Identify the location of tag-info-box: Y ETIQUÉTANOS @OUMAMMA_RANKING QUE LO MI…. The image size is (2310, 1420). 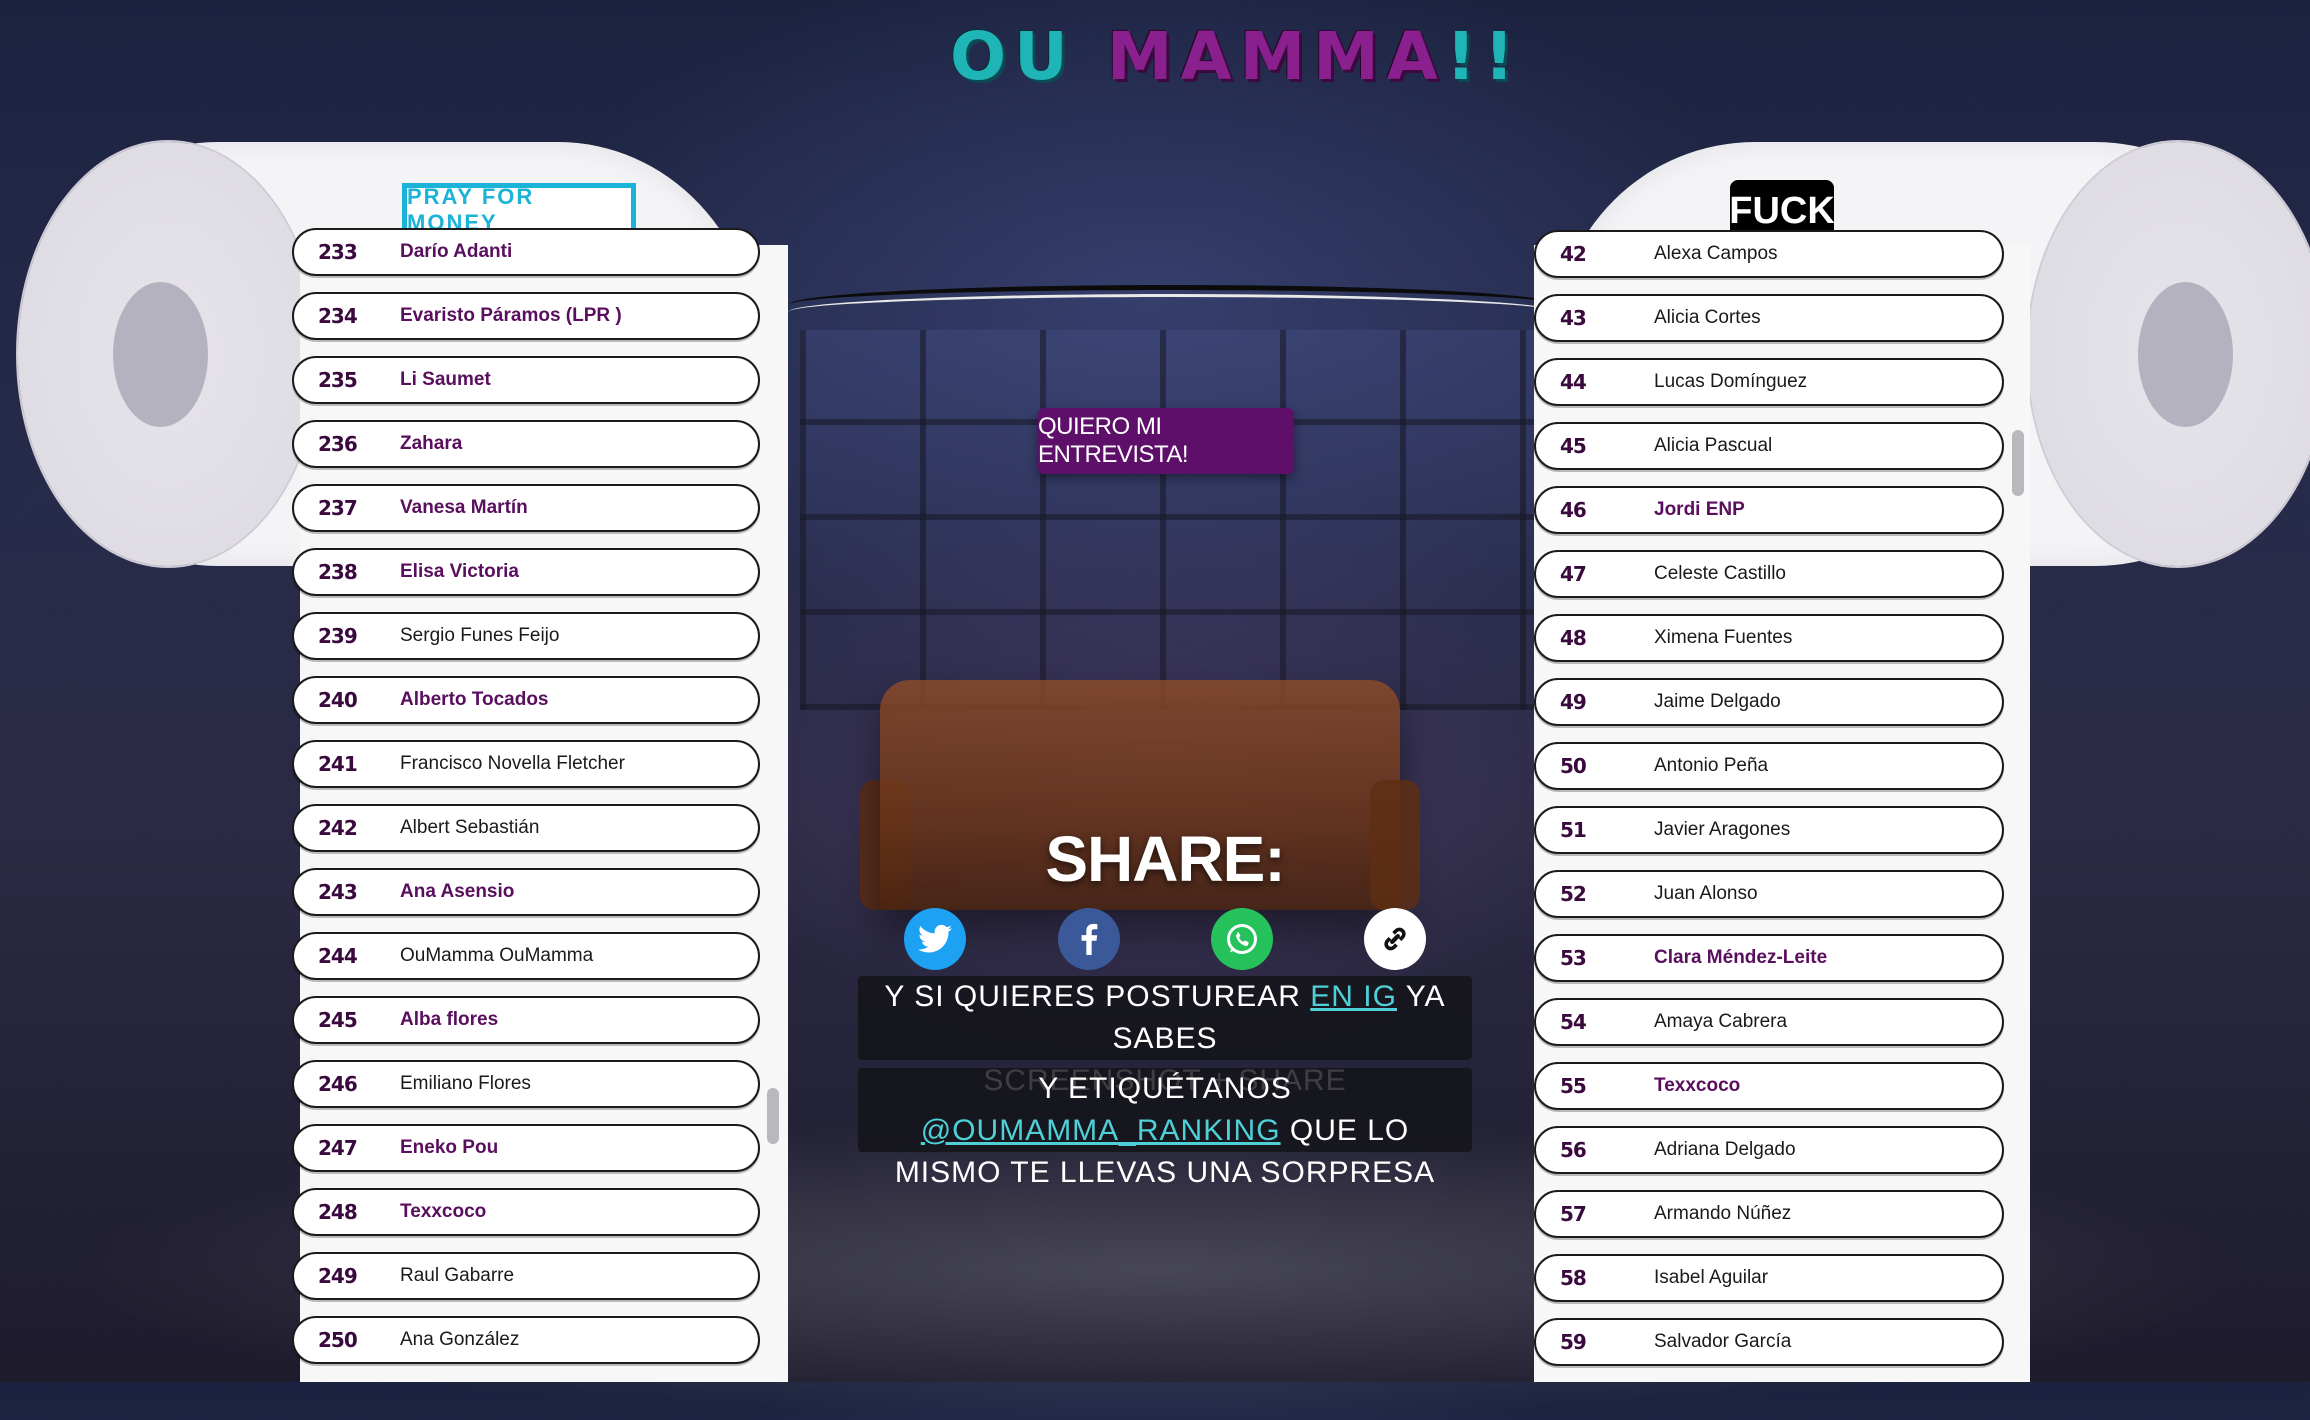
(1165, 1128).